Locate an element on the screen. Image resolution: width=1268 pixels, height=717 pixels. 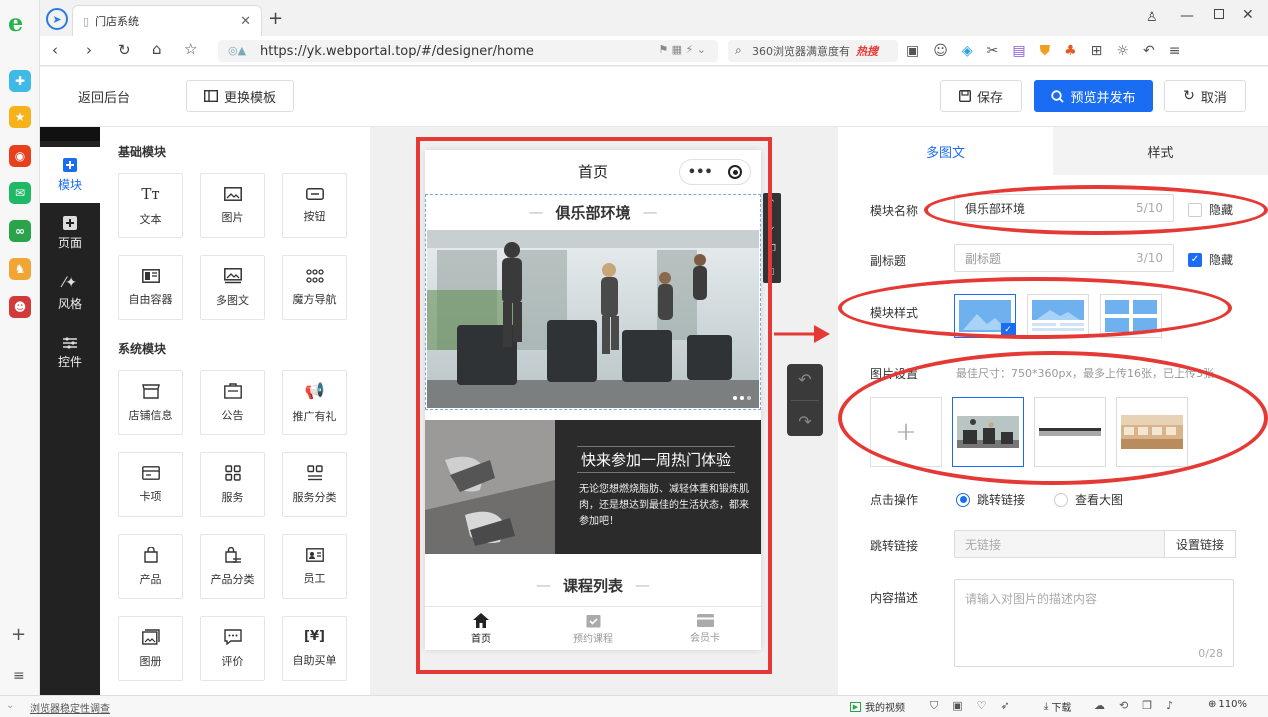
save-button: 保存 is located at coordinates (981, 96).